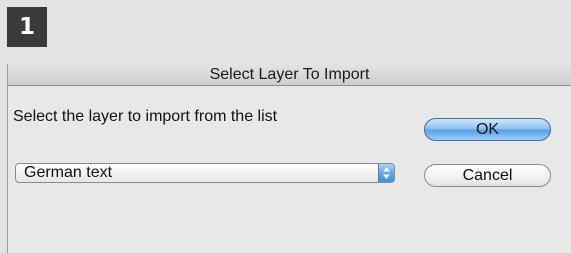 This screenshot has height=253, width=571. What do you see at coordinates (386, 173) in the screenshot?
I see `up-down-arrows-icon` at bounding box center [386, 173].